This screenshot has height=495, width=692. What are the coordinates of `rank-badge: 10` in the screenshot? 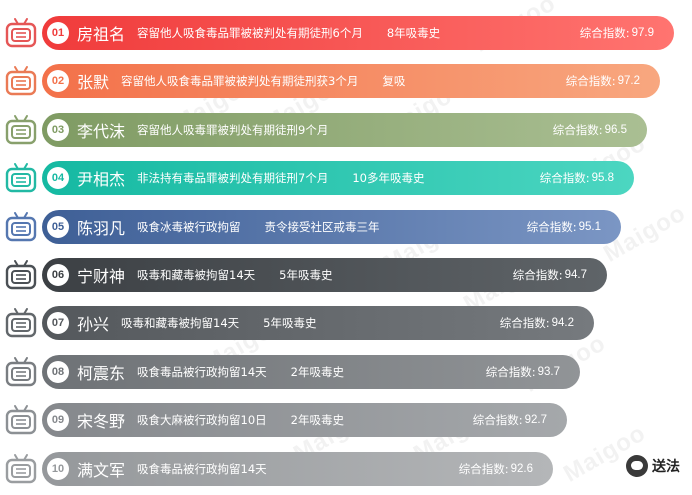 It's located at (58, 468).